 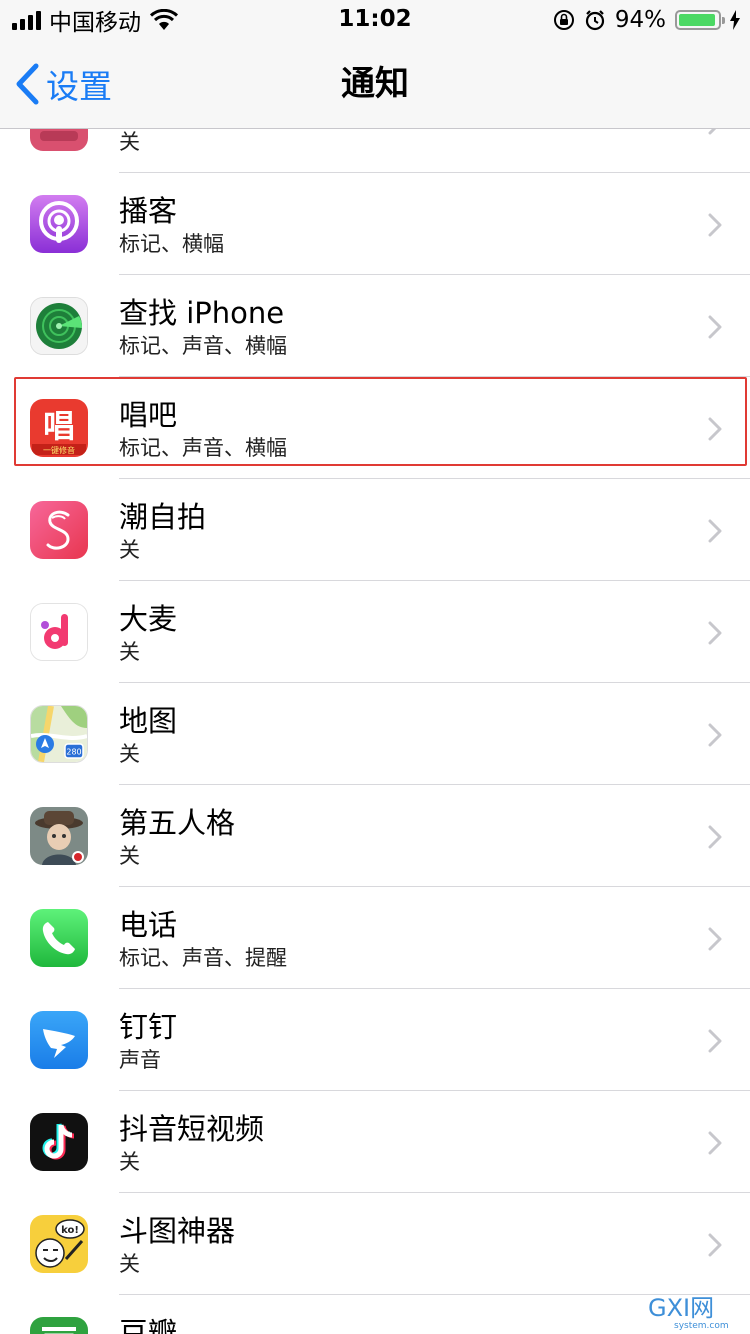 What do you see at coordinates (148, 619) in the screenshot?
I see `app-name: 大麦` at bounding box center [148, 619].